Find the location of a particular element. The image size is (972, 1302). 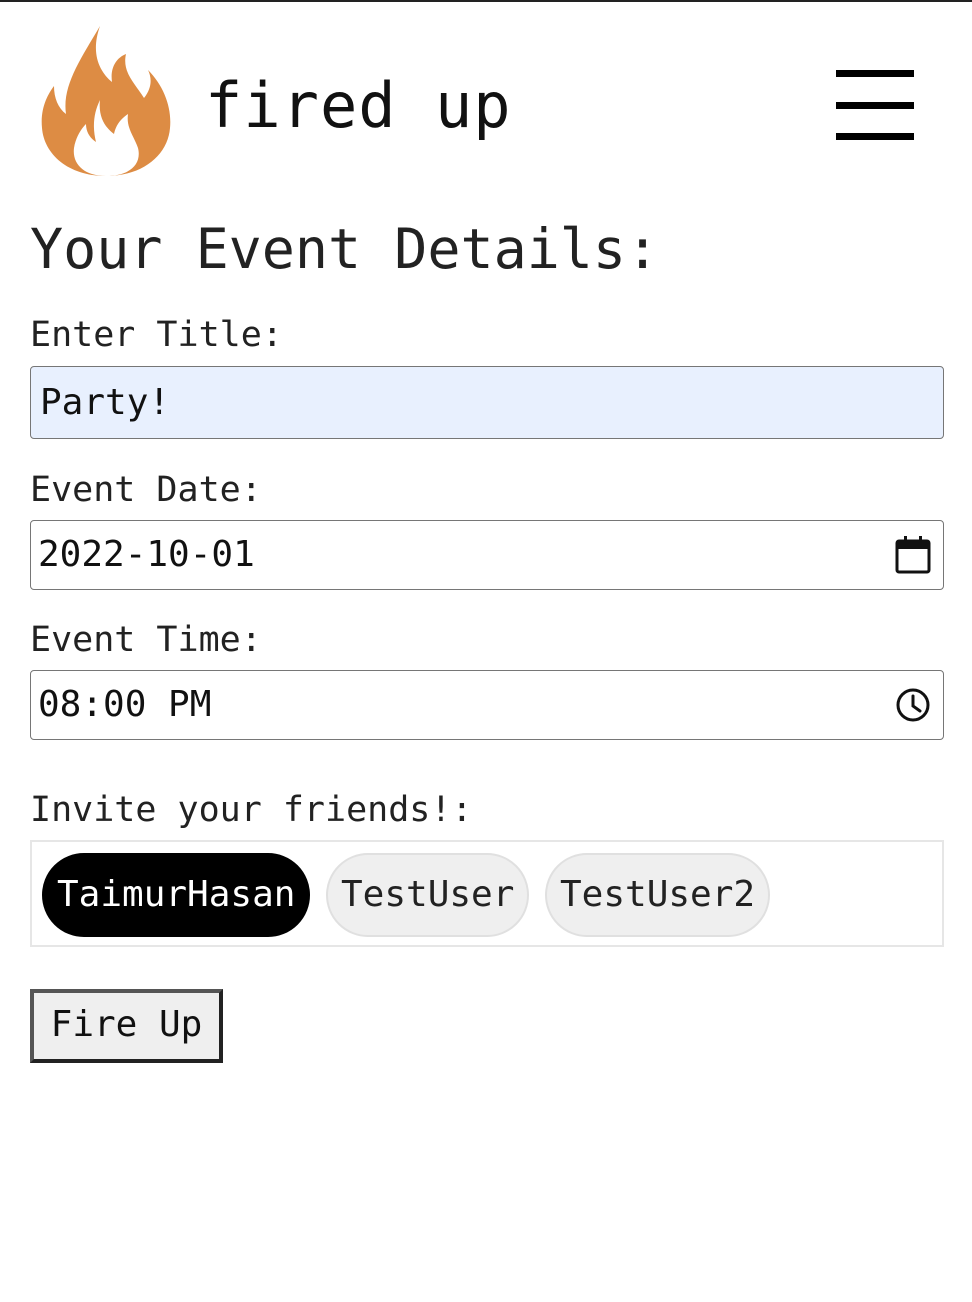

title-input: Party! is located at coordinates (487, 402).